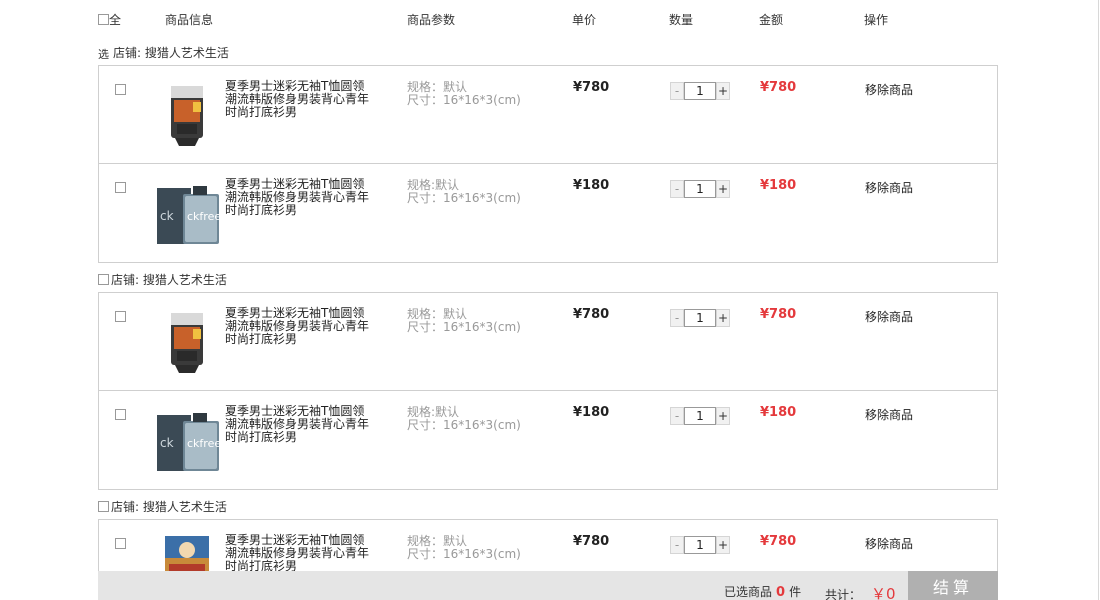 Image resolution: width=1100 pixels, height=600 pixels. I want to click on col-price-header: 单价, so click(584, 20).